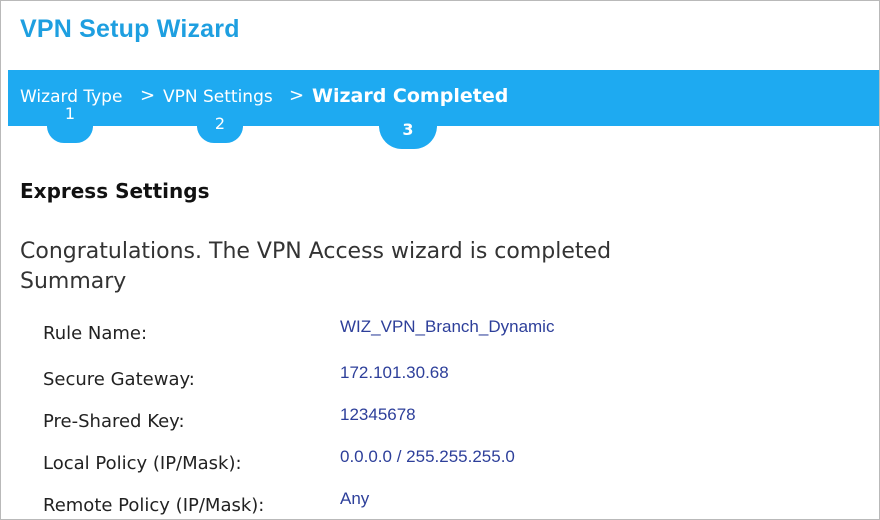 Image resolution: width=880 pixels, height=520 pixels. I want to click on summary-row-rule-name: Rule Name: WIZ_VPN_Branch_Dynamic, so click(440, 335).